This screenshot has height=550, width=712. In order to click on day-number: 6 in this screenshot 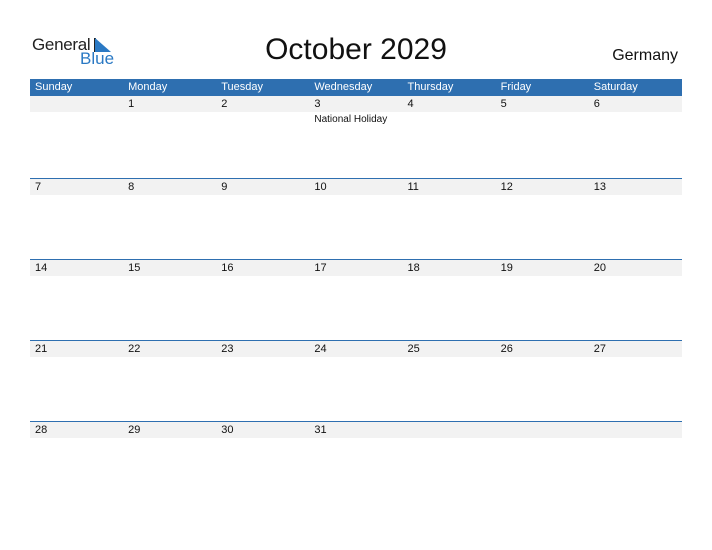, I will do `click(596, 104)`.